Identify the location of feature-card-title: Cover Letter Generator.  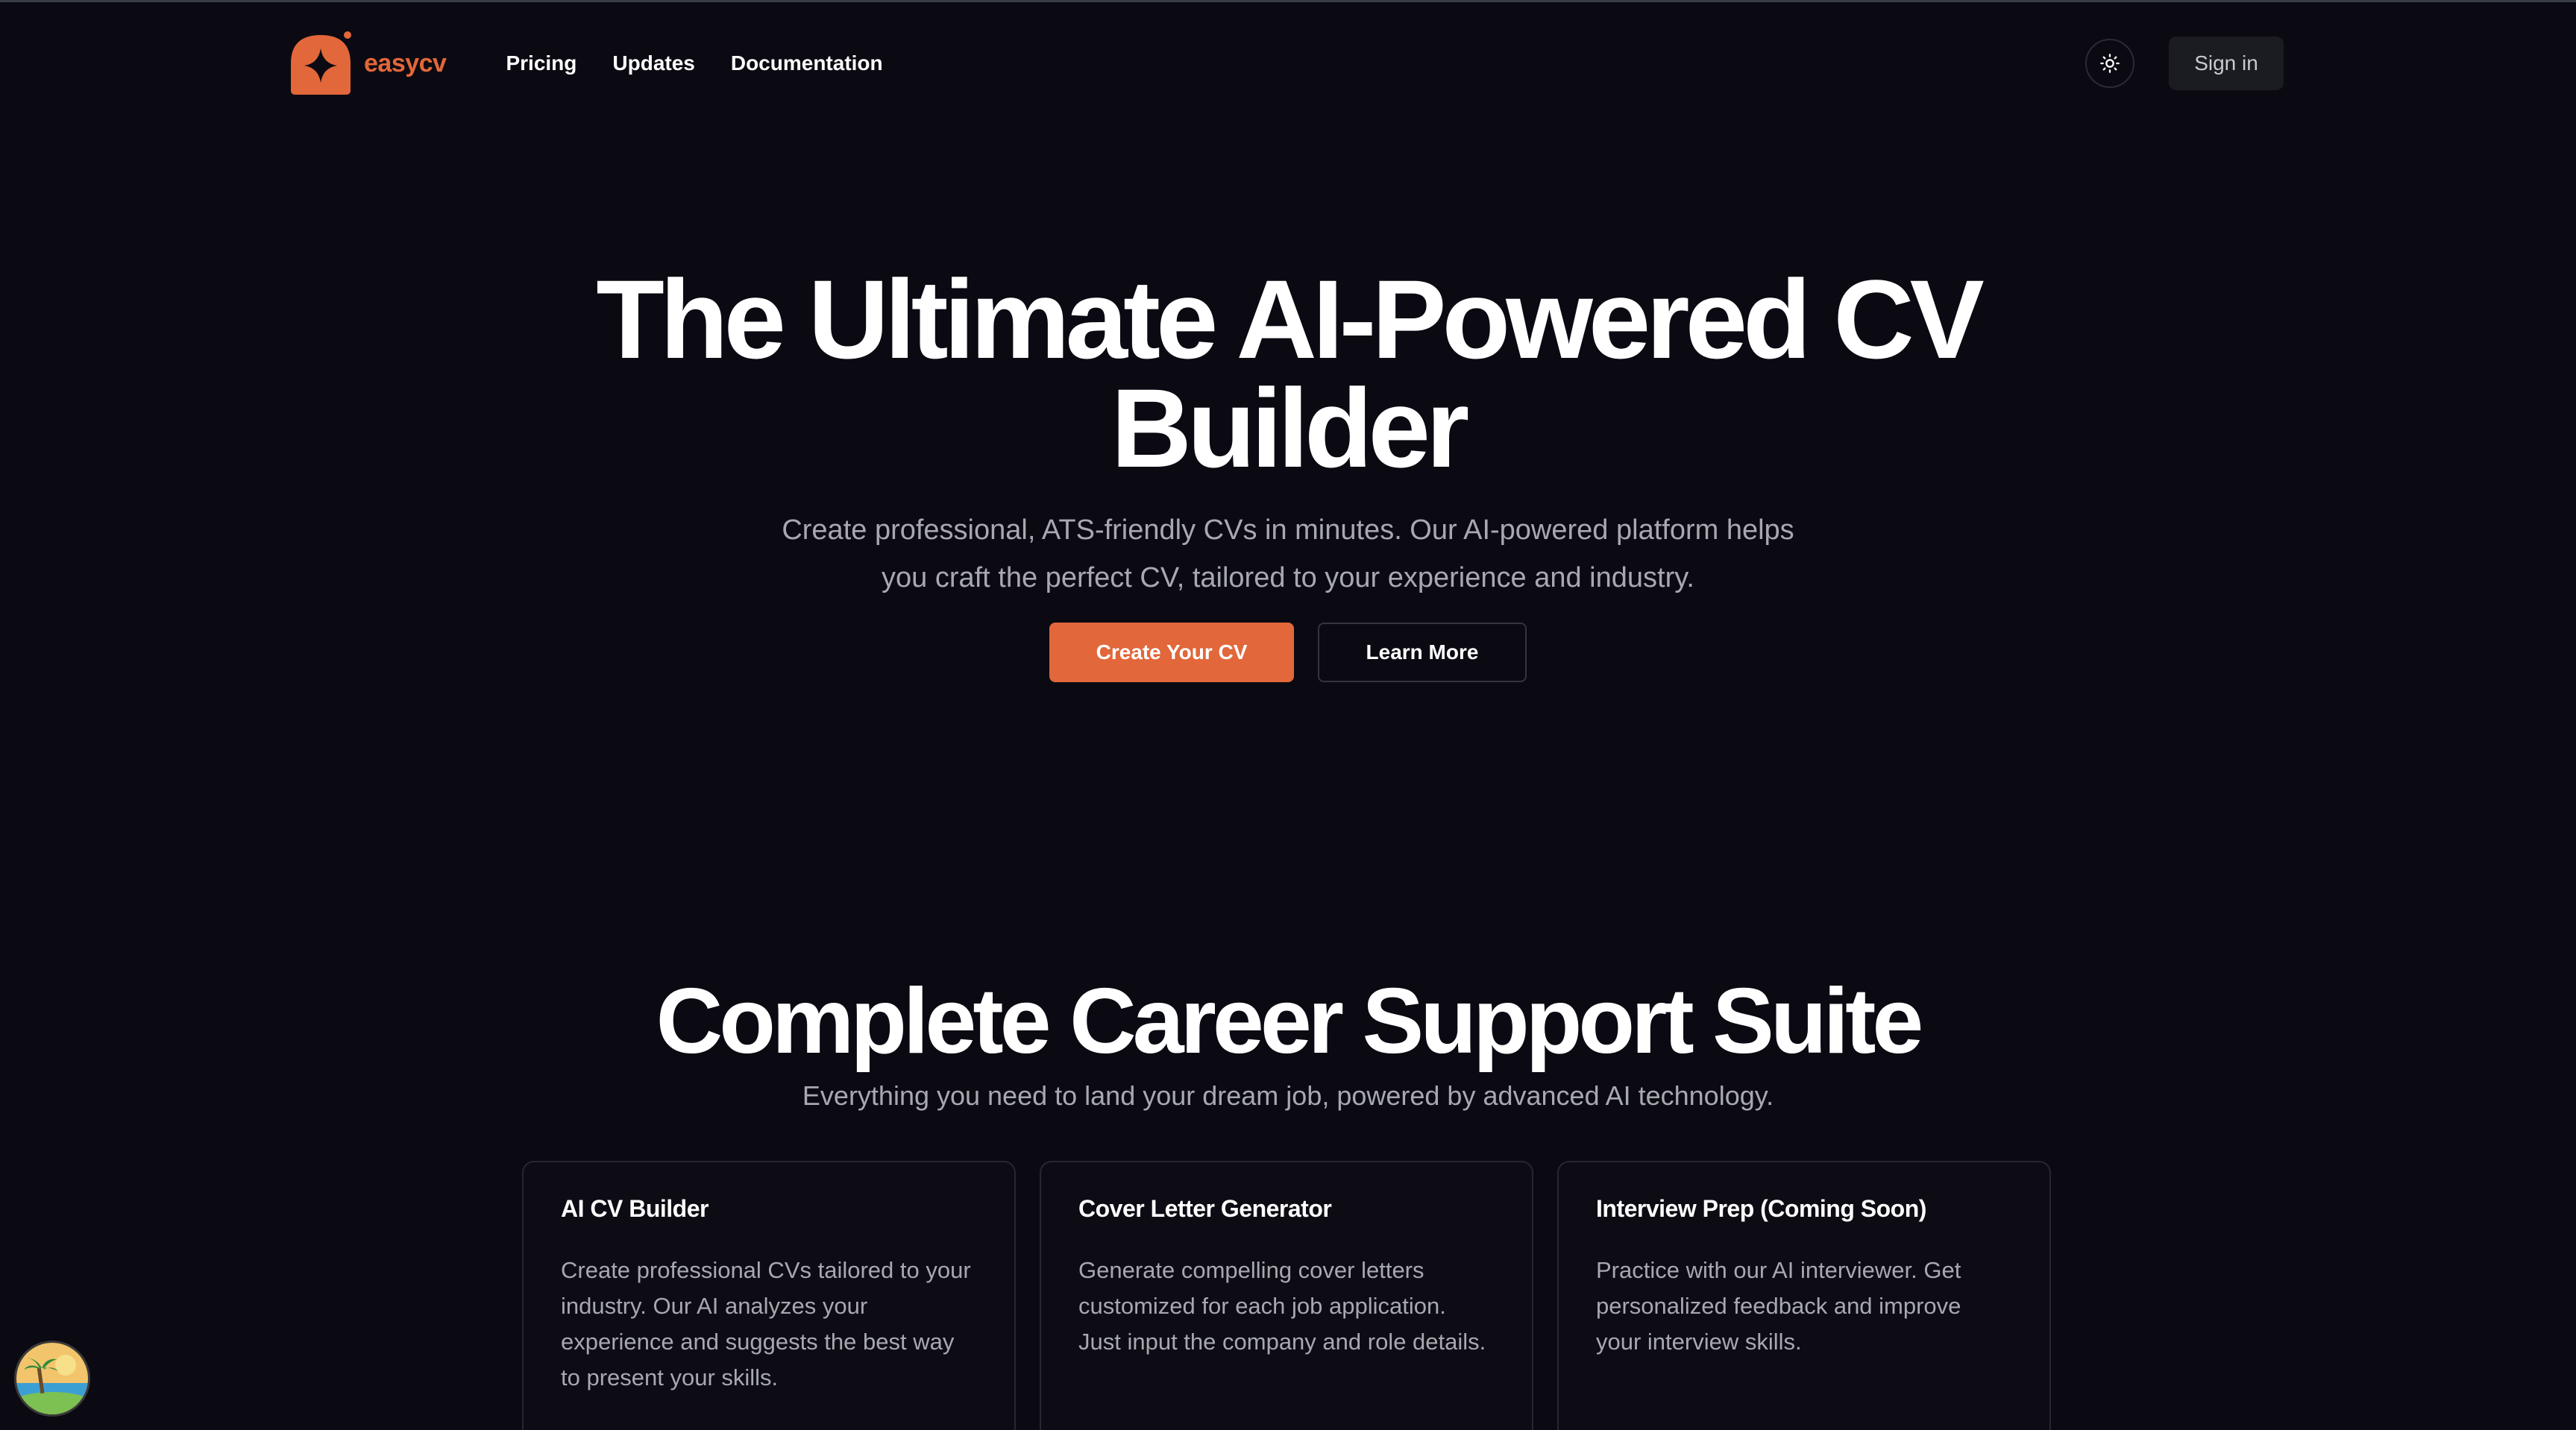
(1205, 1208).